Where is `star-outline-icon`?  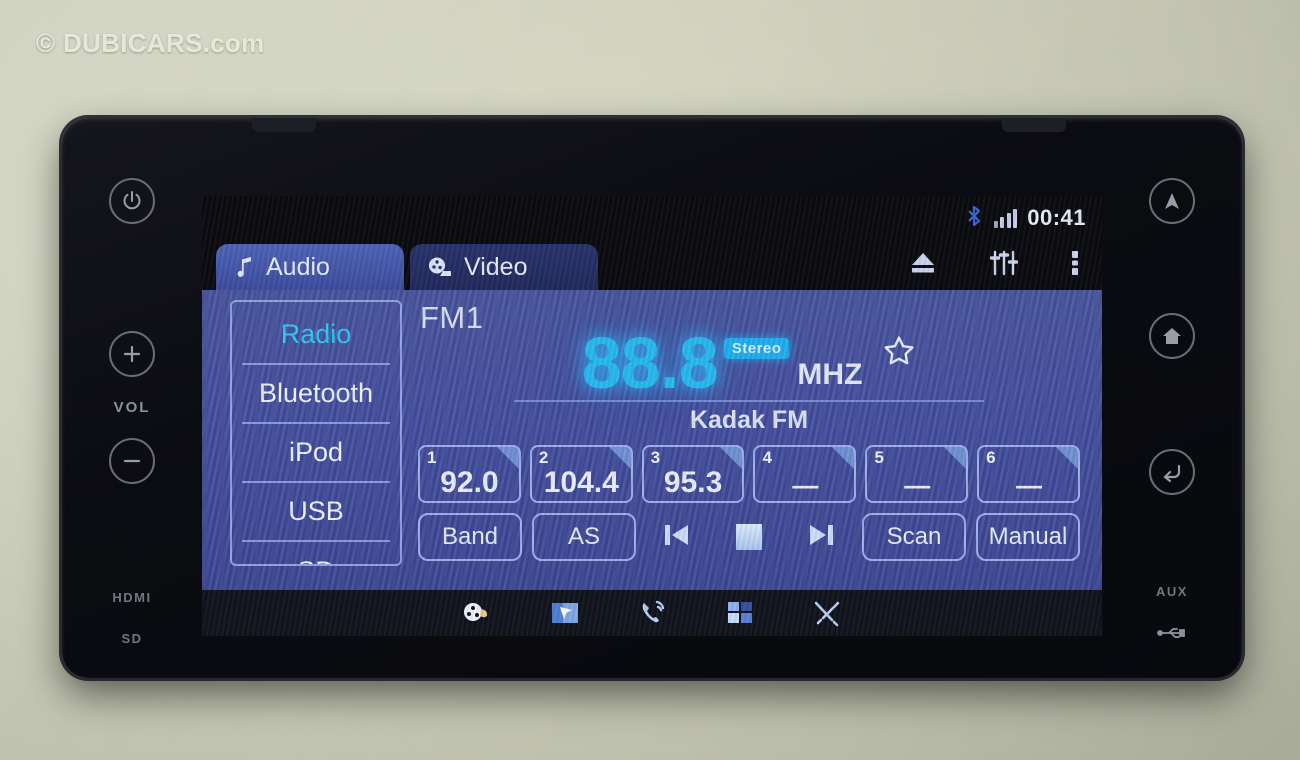 star-outline-icon is located at coordinates (899, 353).